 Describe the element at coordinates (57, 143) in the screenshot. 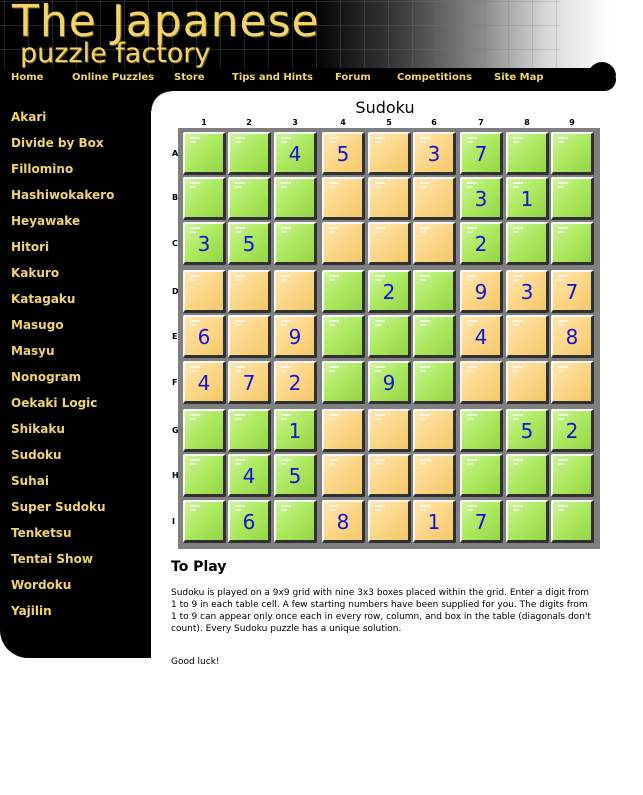

I see `sidebar-item-divide-by-box: Divide by Box` at that location.